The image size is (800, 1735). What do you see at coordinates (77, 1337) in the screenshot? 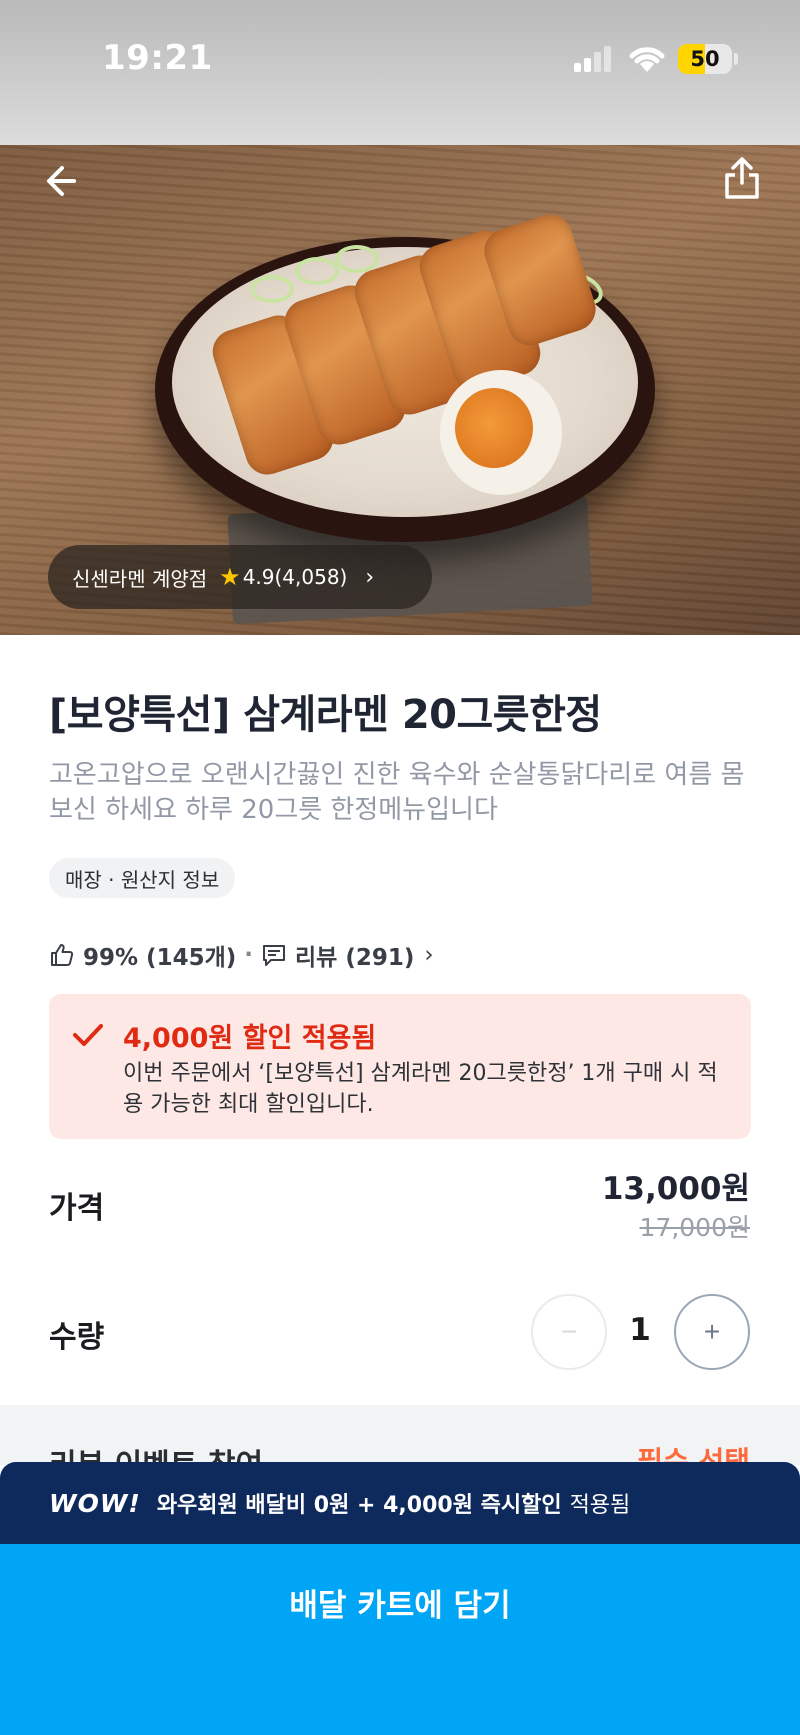
I see `quantity-label: 수량` at bounding box center [77, 1337].